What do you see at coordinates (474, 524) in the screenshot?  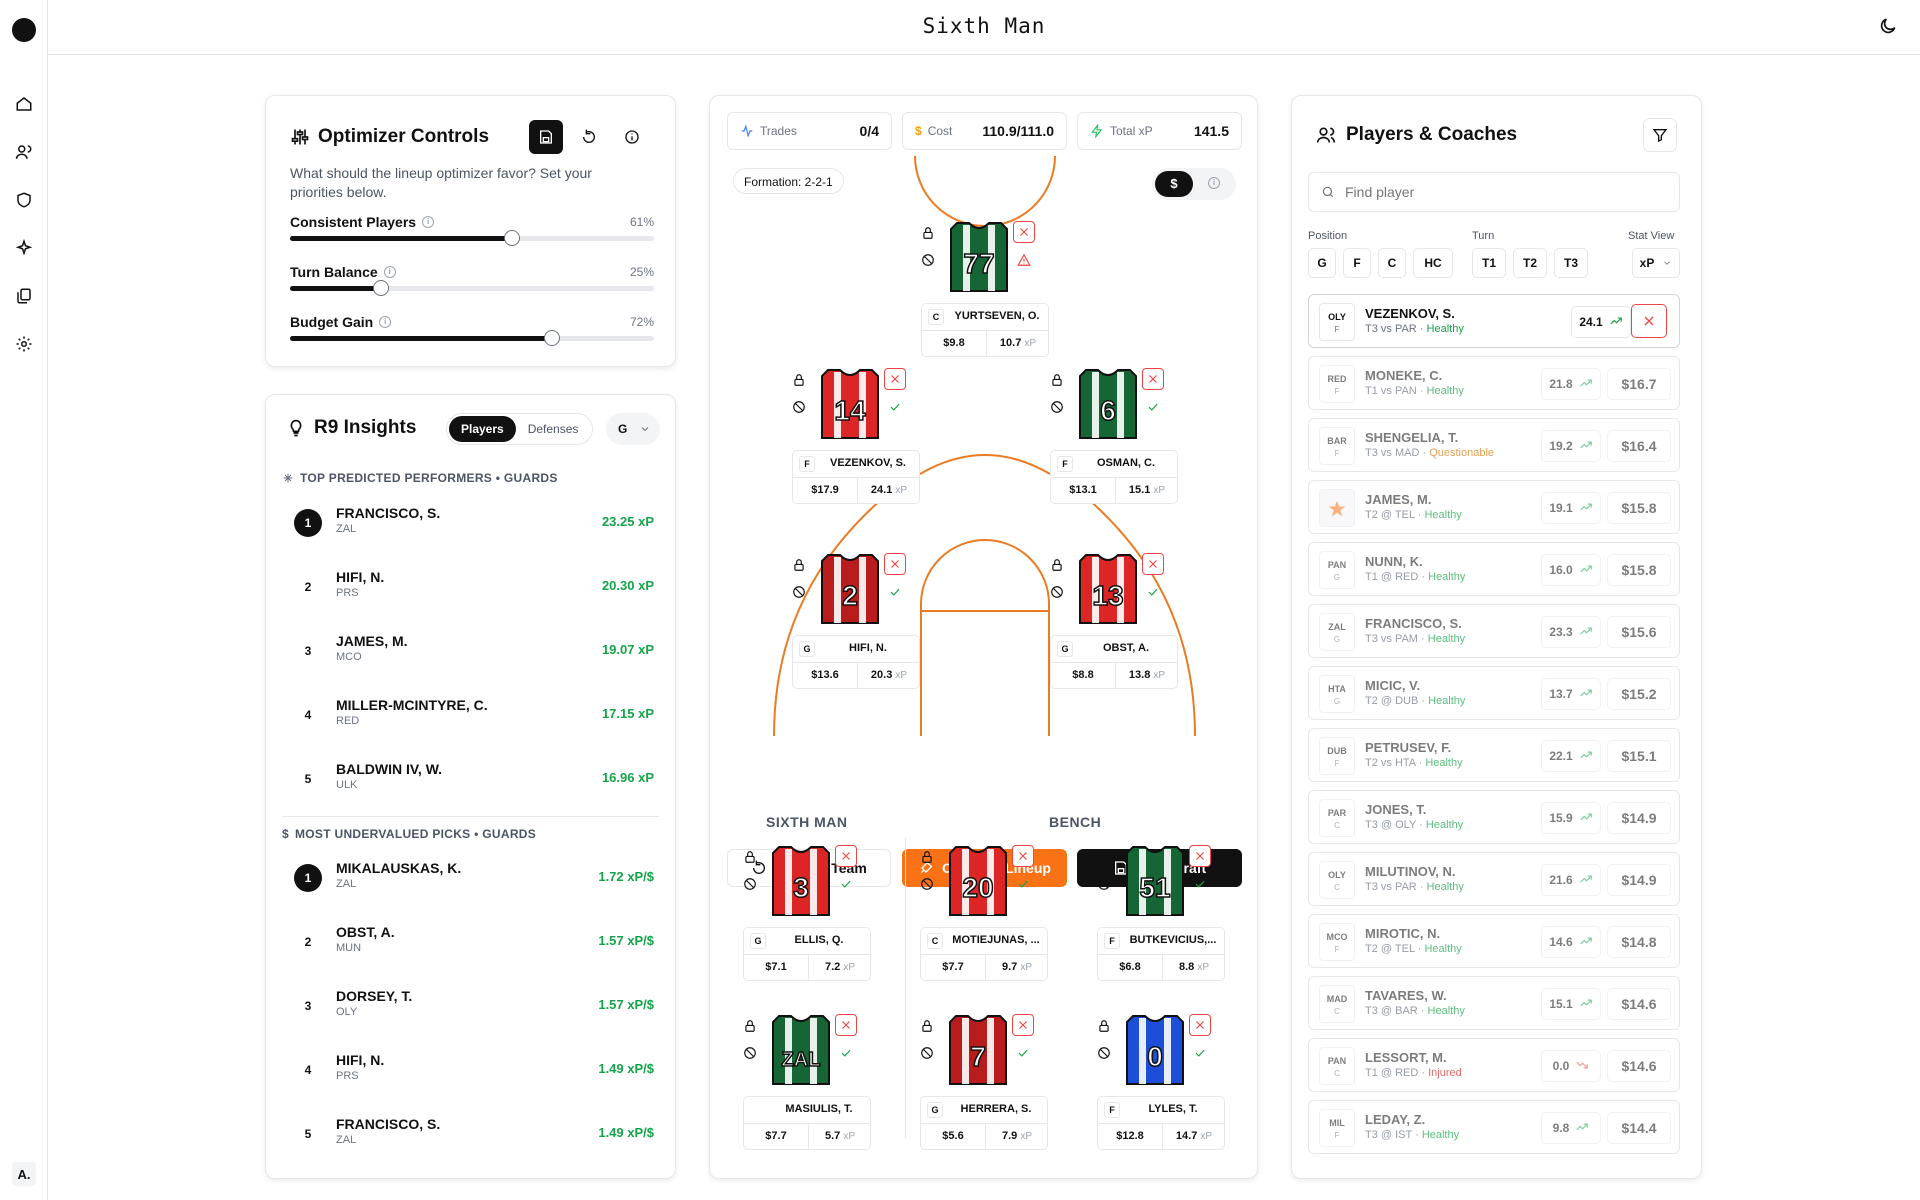 I see `insight-row: 1 FRANCISCO, S. ZAL 23.25 xP` at bounding box center [474, 524].